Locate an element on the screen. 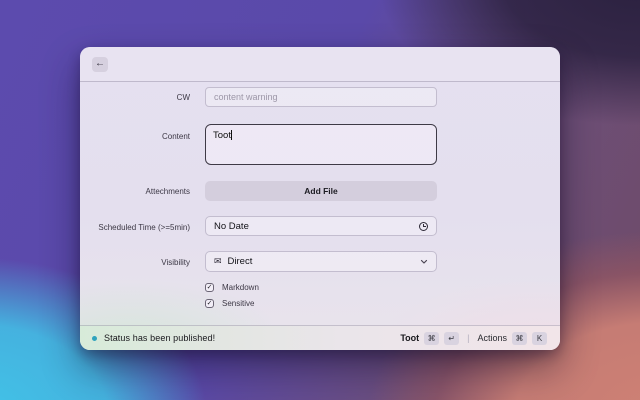  back-arrow-icon: ← is located at coordinates (100, 63).